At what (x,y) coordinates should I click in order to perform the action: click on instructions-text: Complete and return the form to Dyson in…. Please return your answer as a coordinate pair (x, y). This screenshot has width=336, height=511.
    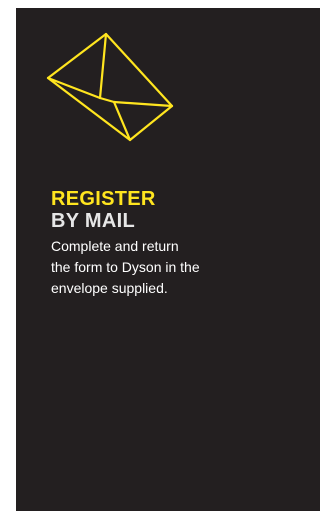
    Looking at the image, I should click on (166, 267).